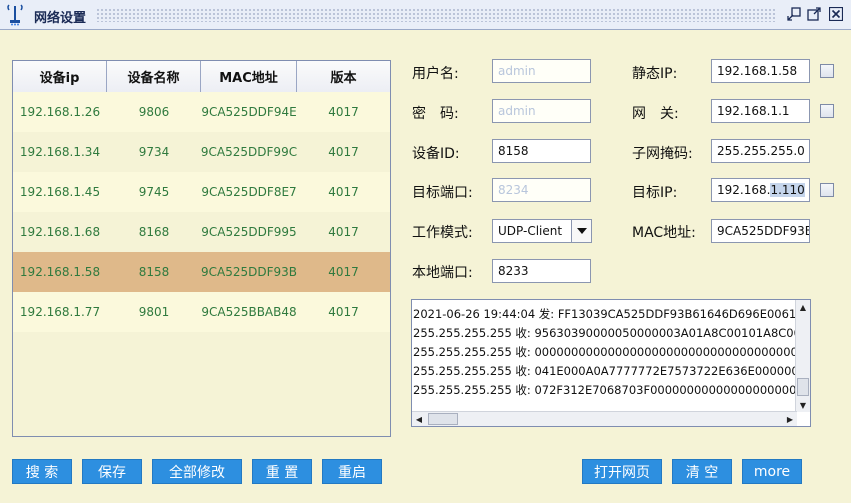 Image resolution: width=851 pixels, height=503 pixels. What do you see at coordinates (154, 76) in the screenshot?
I see `column-header-name: 设备名称` at bounding box center [154, 76].